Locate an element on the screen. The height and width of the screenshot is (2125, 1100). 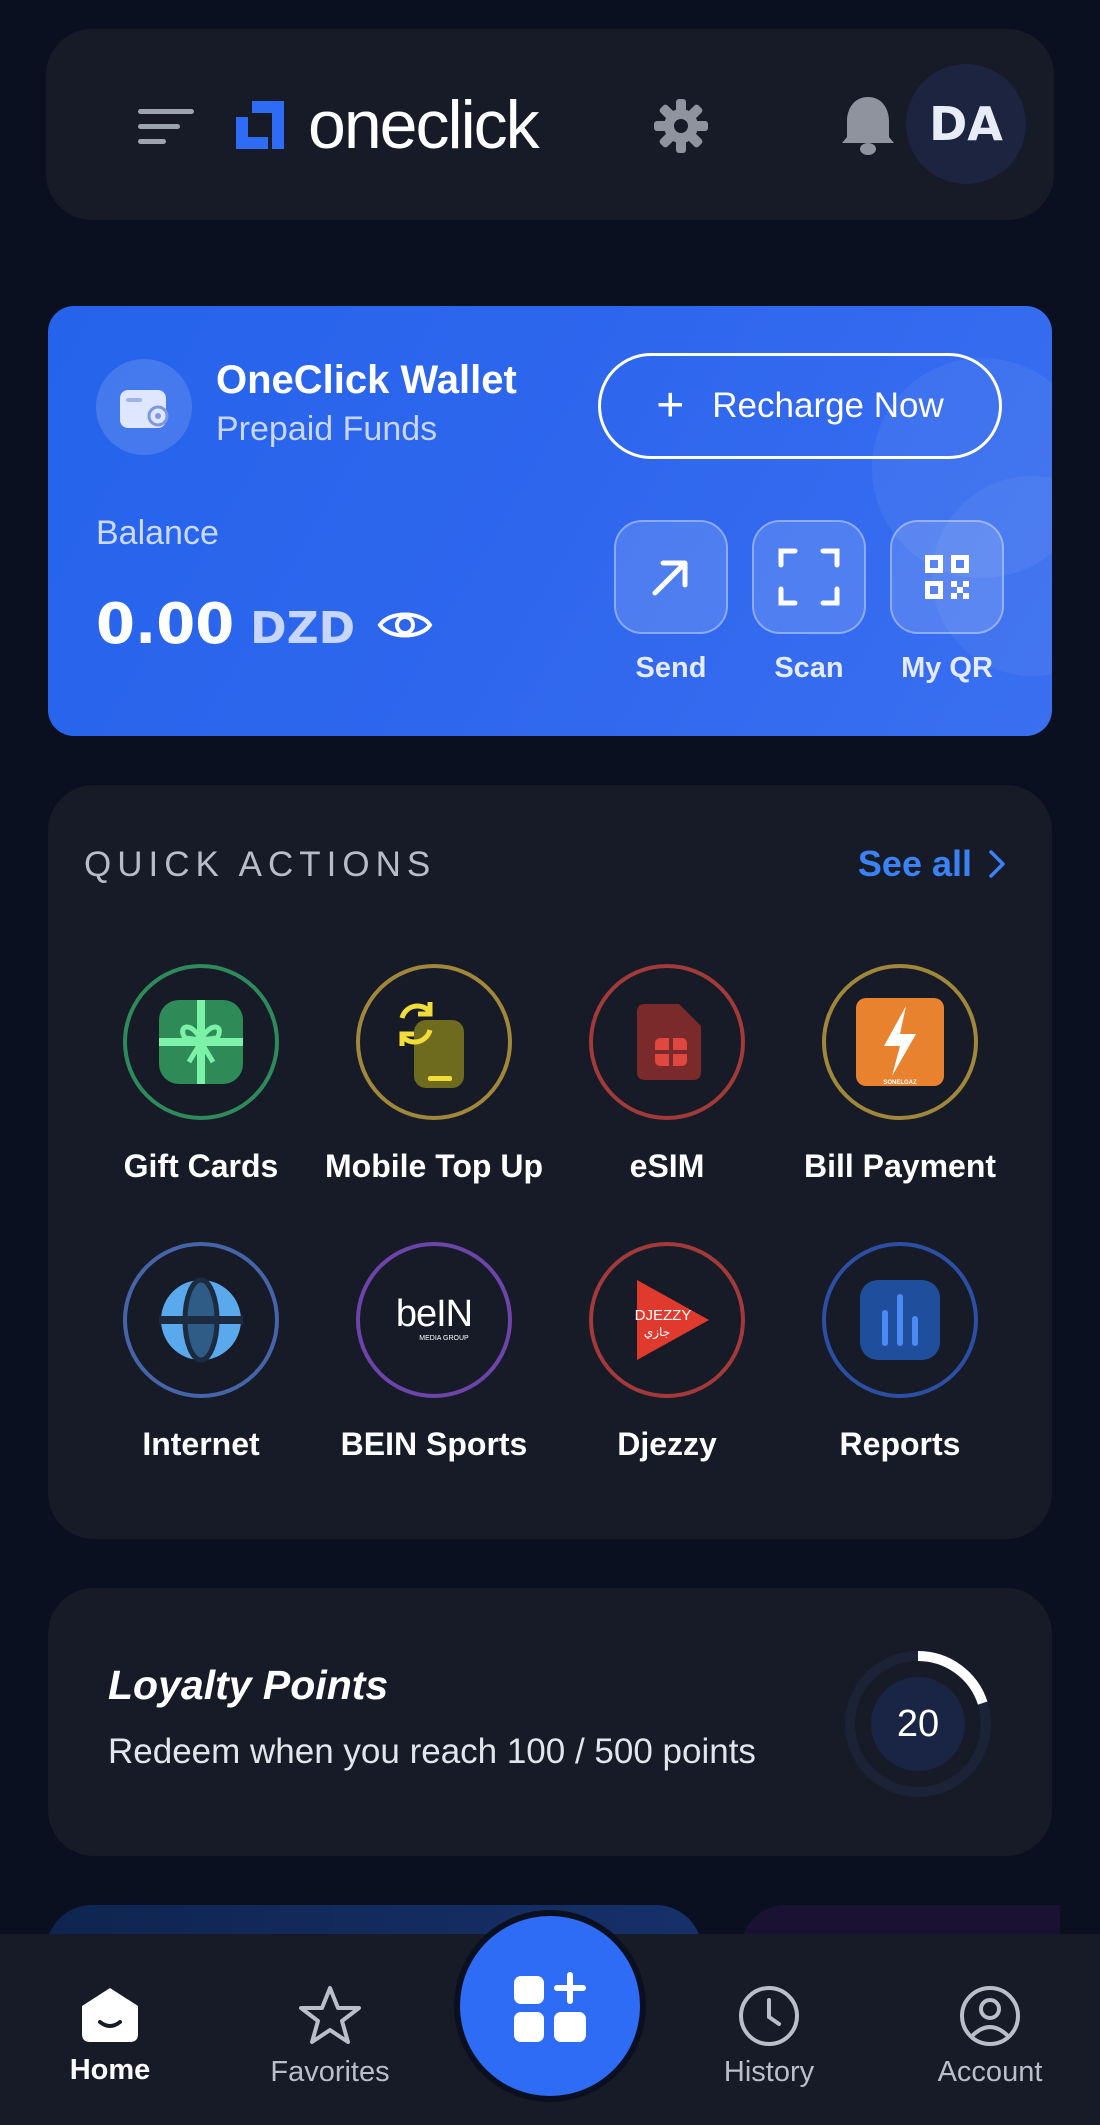
app-logo: oneclick is located at coordinates (386, 125).